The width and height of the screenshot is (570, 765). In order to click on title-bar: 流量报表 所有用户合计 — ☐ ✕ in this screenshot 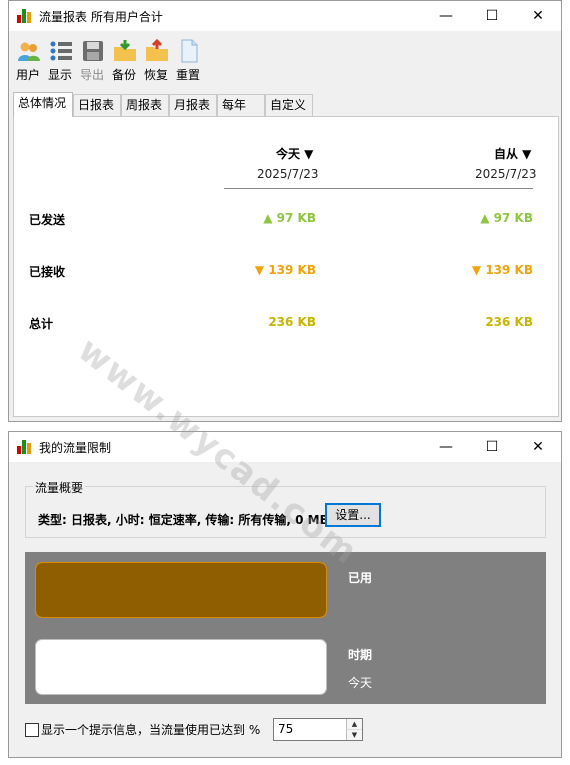, I will do `click(285, 16)`.